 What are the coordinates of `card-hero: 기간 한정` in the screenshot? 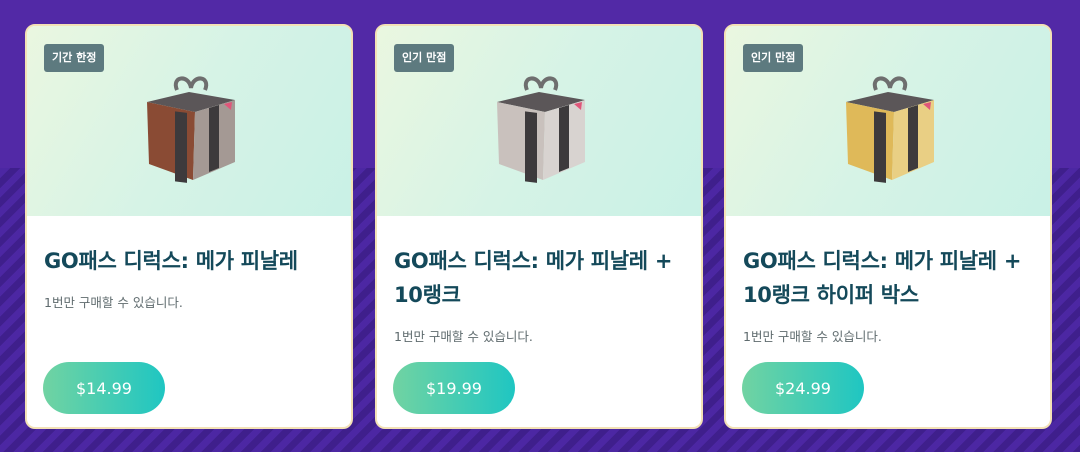 It's located at (189, 121).